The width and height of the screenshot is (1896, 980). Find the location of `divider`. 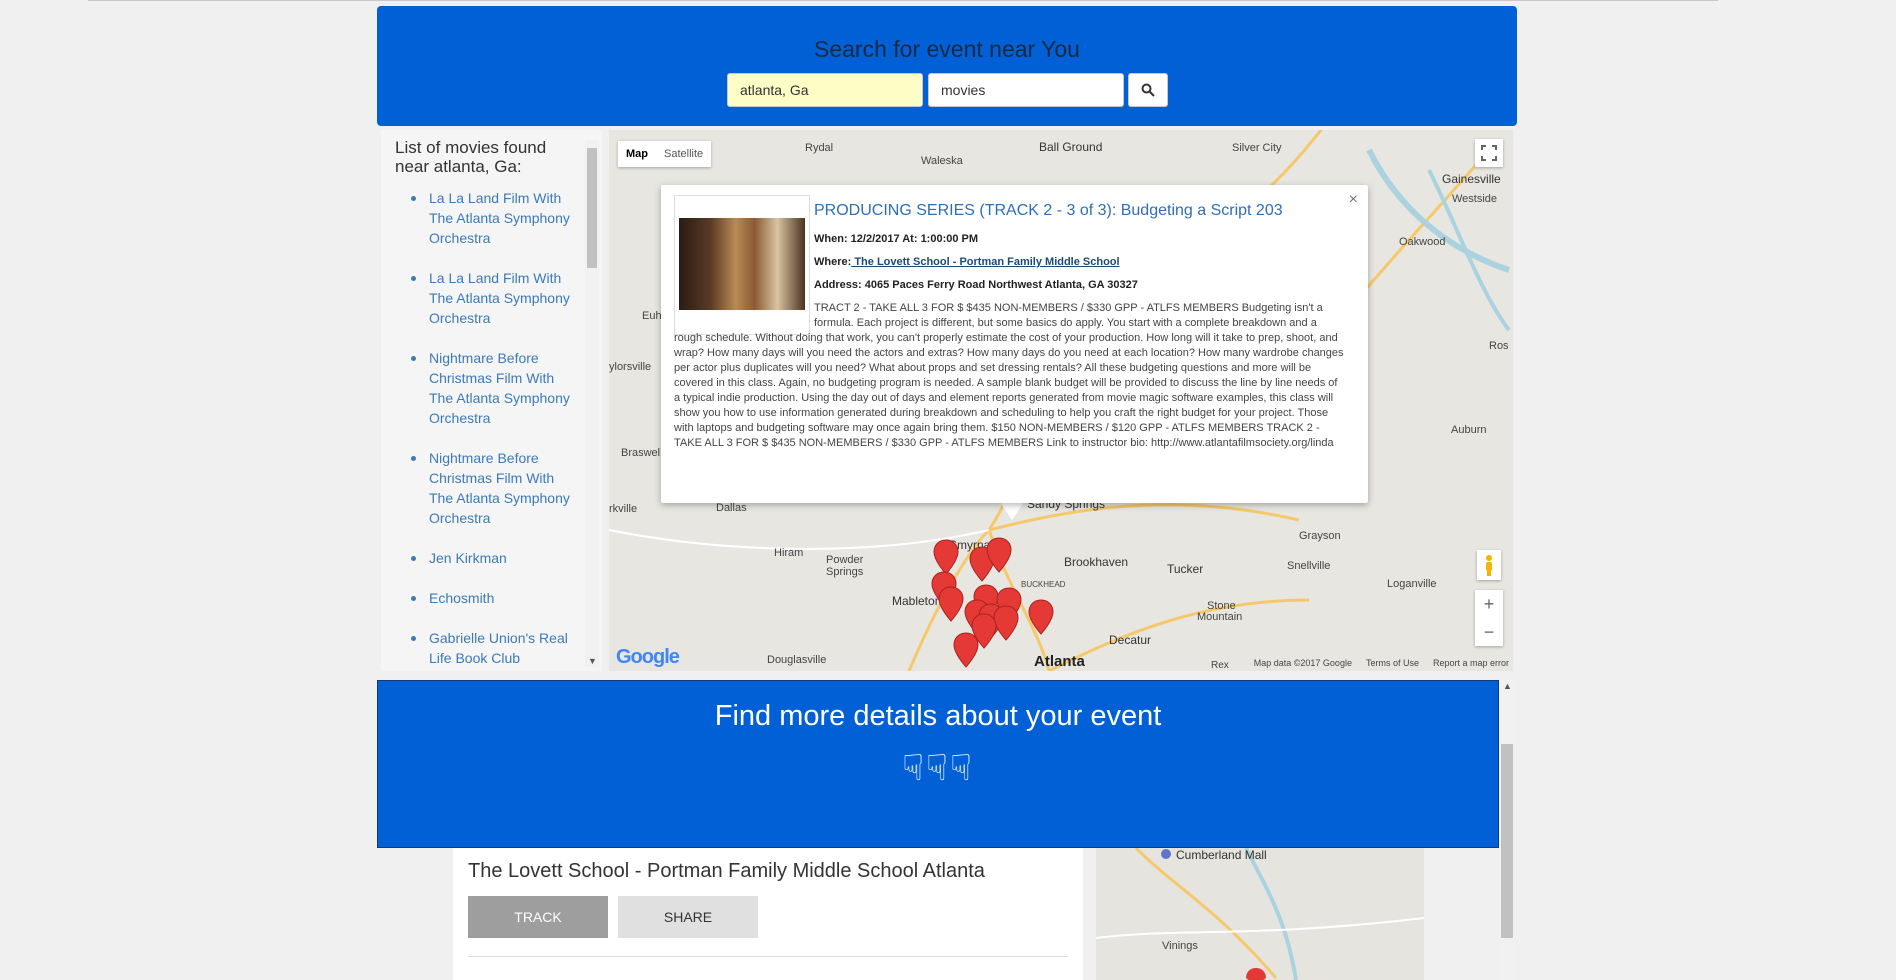

divider is located at coordinates (768, 956).